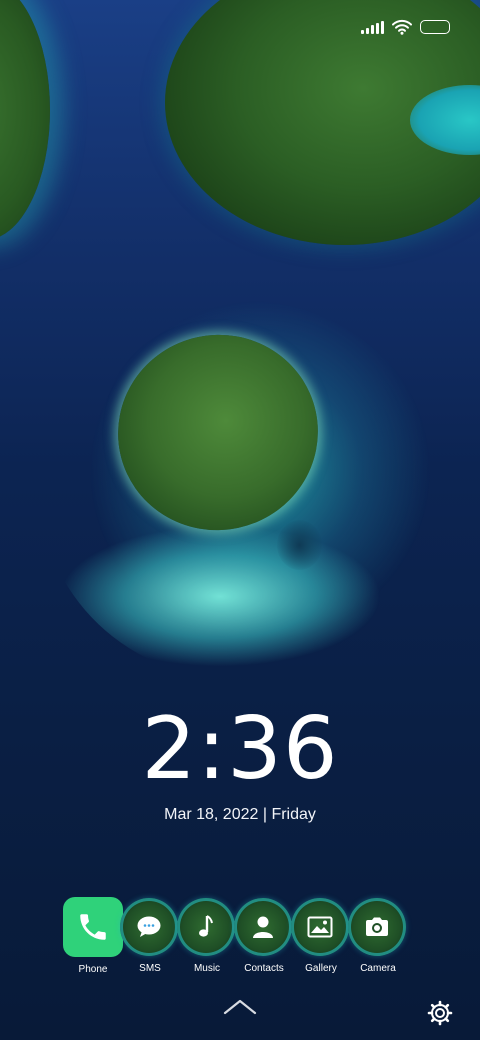 The height and width of the screenshot is (1040, 480). I want to click on app-dock: Phone SMS Music Contacts Gallery Camera, so click(235, 936).